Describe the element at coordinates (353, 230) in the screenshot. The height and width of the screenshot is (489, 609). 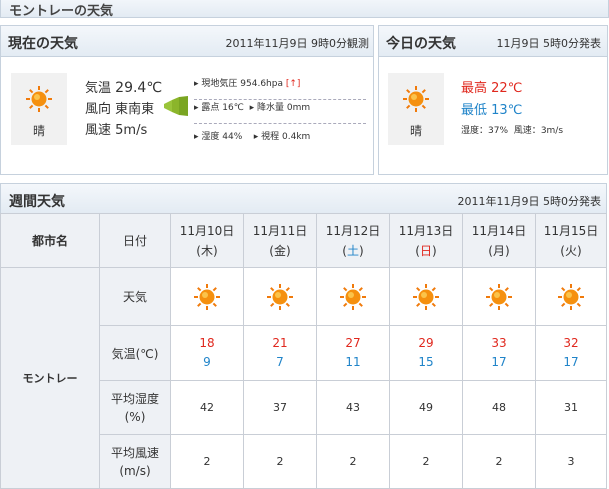
I see `date-label: 11月12日` at that location.